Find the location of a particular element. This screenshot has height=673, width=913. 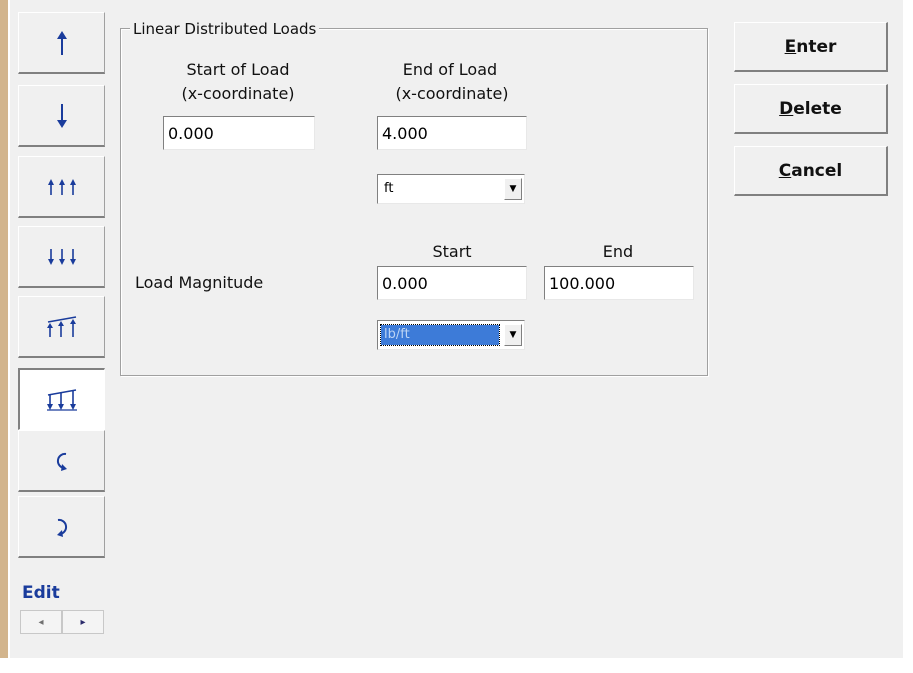

uniform-load-down-icon is located at coordinates (61, 256).